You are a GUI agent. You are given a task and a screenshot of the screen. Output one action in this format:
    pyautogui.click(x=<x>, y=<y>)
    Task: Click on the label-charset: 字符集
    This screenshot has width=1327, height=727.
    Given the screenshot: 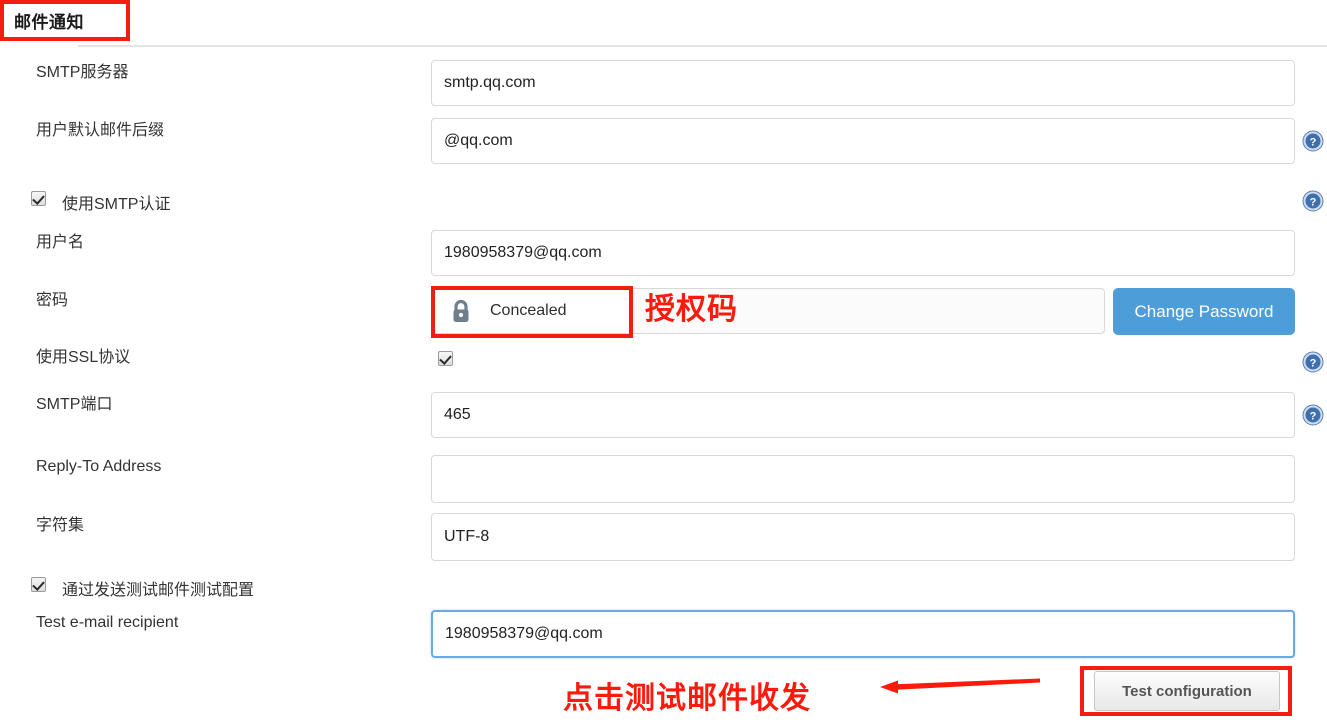 What is the action you would take?
    pyautogui.click(x=60, y=525)
    